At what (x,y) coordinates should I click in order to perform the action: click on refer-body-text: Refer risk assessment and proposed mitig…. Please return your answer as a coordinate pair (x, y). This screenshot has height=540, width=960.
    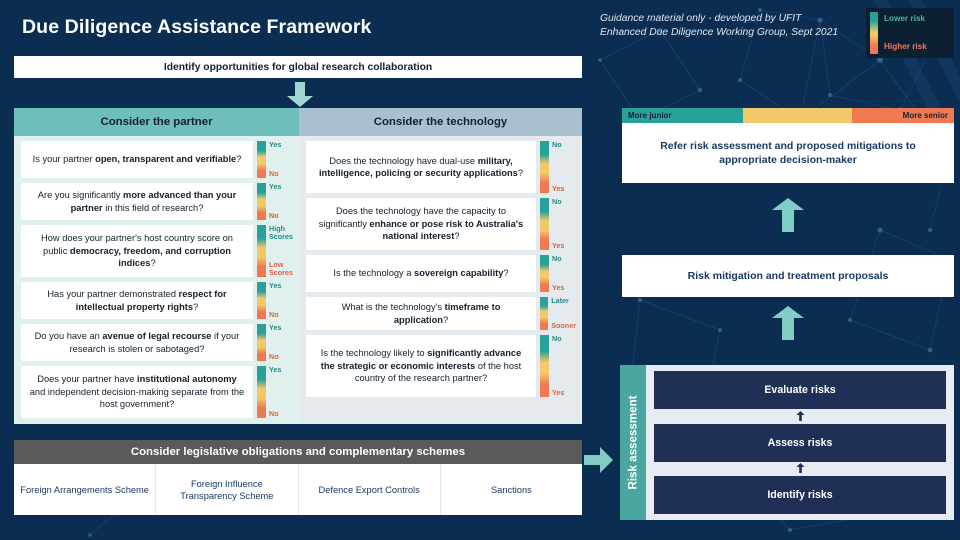
    Looking at the image, I should click on (788, 153).